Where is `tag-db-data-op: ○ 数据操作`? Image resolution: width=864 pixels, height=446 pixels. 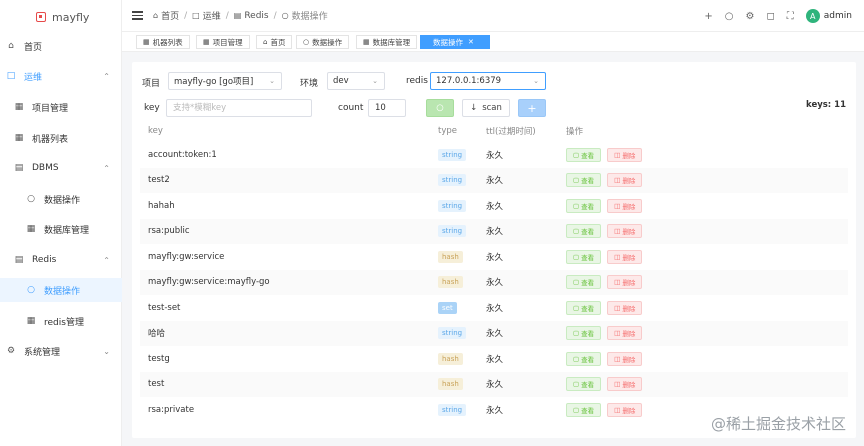
tag-db-data-op: ○ 数据操作 is located at coordinates (323, 42).